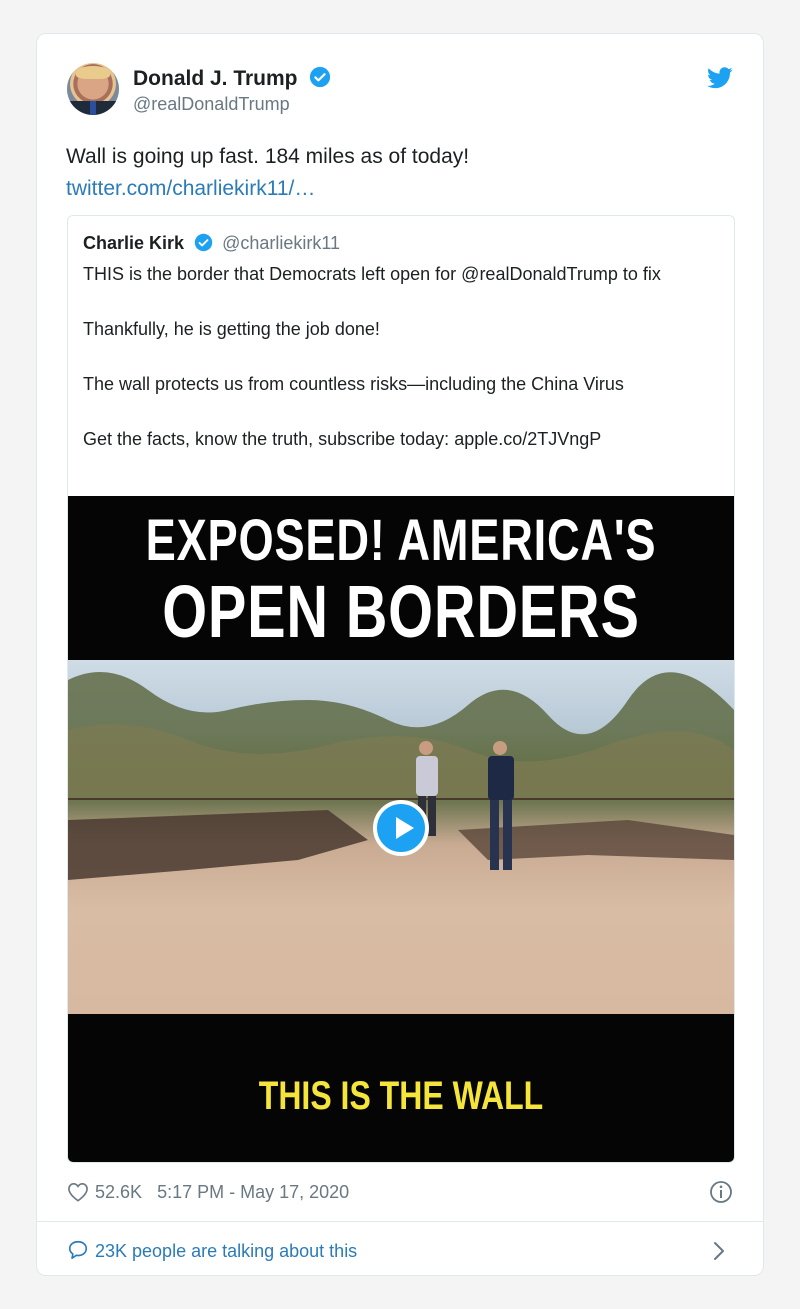  I want to click on quoted-tweet-header: Charlie Kirk @charliekirk11, so click(211, 243).